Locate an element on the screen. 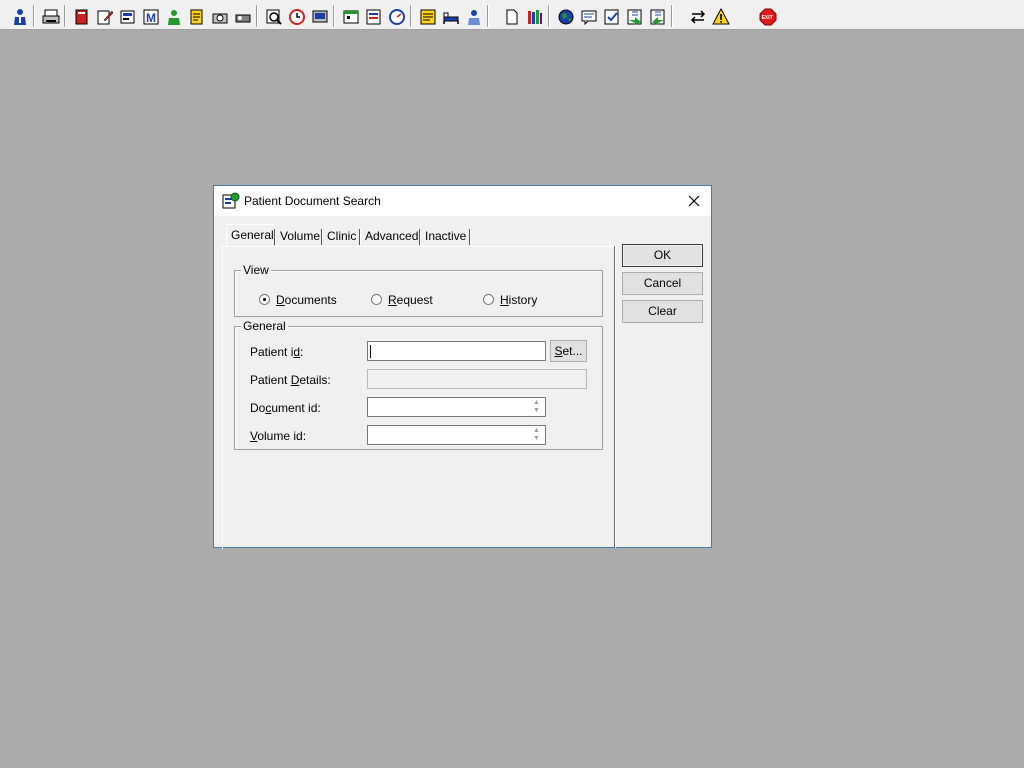  document-id-spinner: ▲ ▼ is located at coordinates (537, 407).